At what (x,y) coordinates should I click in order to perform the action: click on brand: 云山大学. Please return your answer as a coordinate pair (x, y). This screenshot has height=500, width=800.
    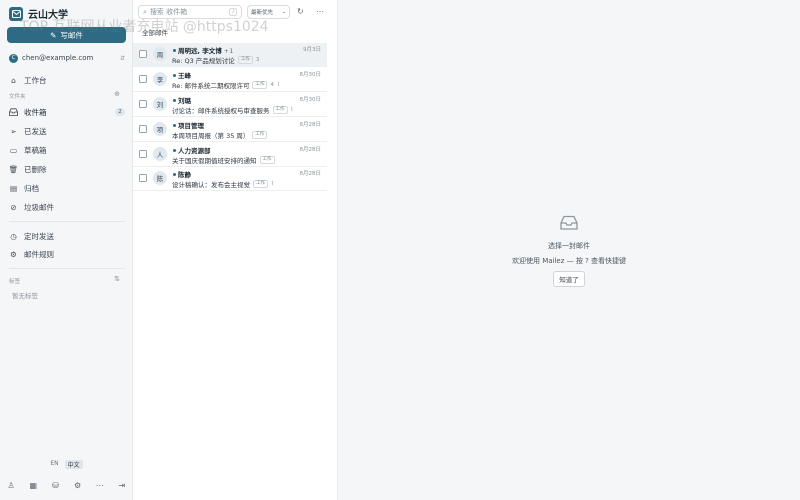
    Looking at the image, I should click on (38, 13).